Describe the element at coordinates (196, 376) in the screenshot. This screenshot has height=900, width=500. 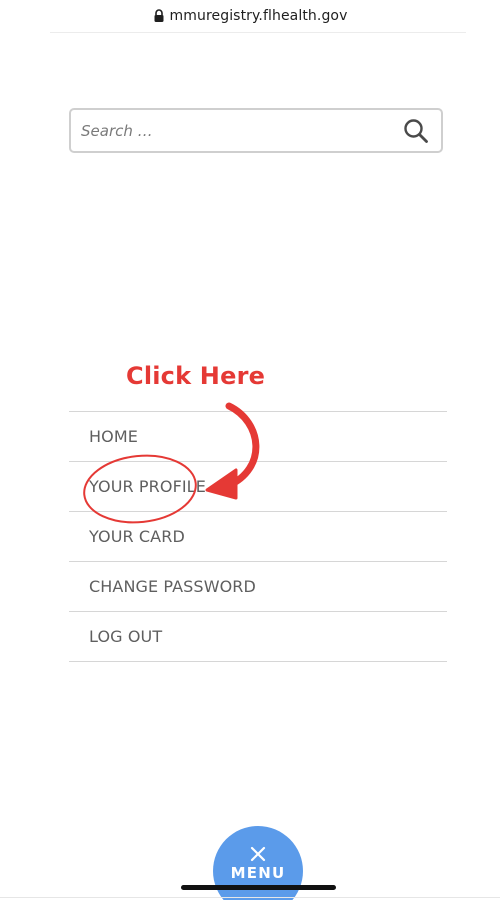
I see `click-here-annotation: Click Here` at that location.